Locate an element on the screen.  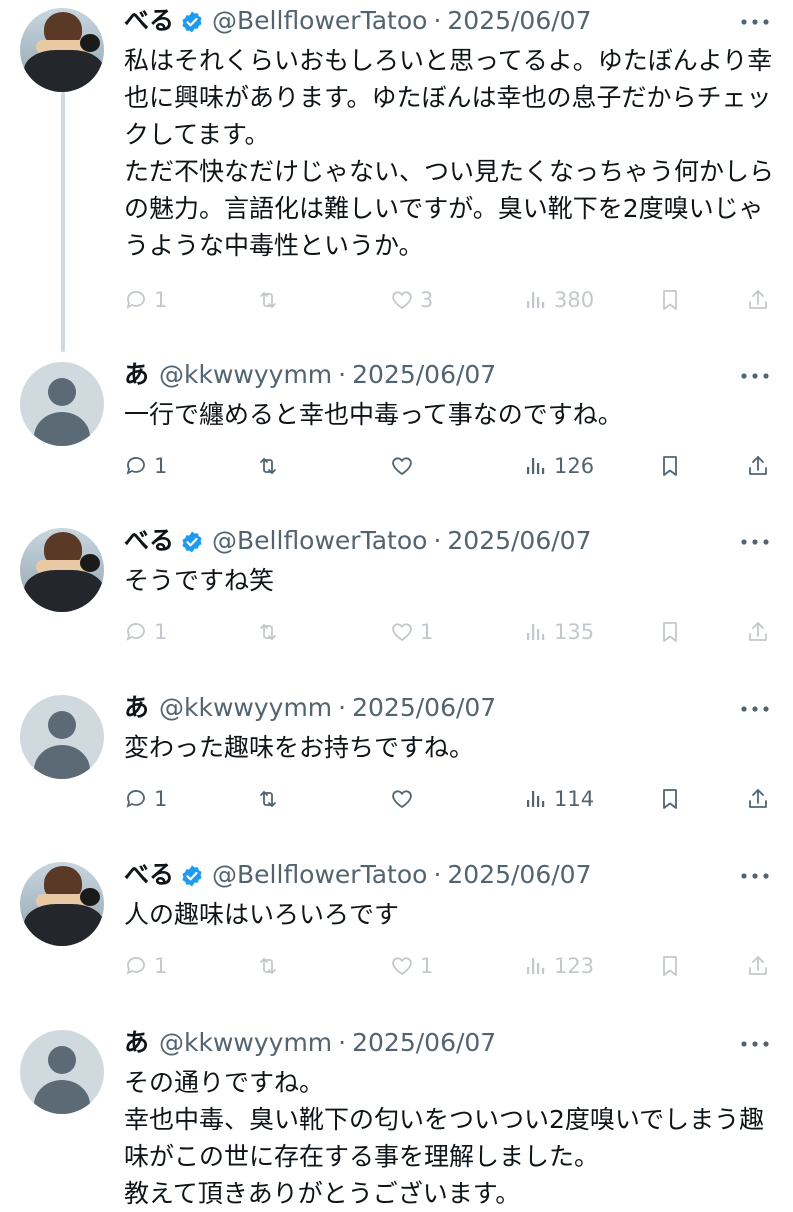
views-button: 380 is located at coordinates (559, 300).